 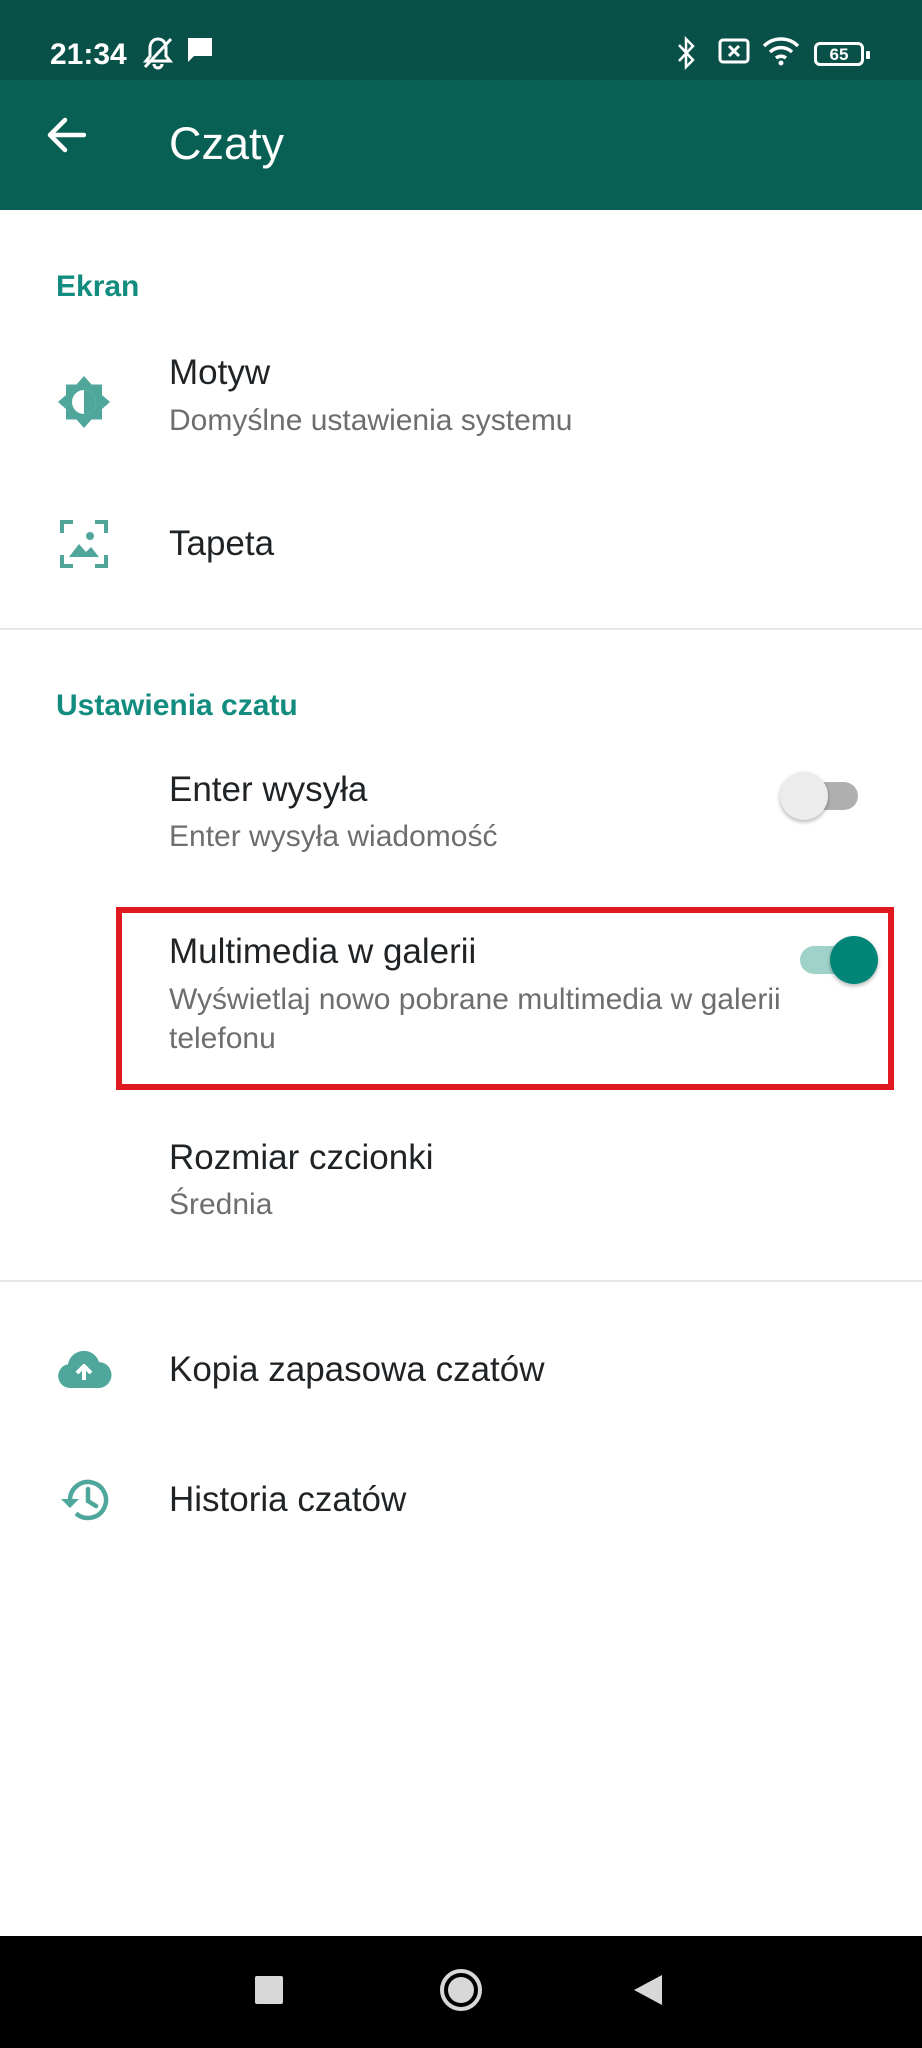 What do you see at coordinates (98, 286) in the screenshot?
I see `section-header-display: Ekran` at bounding box center [98, 286].